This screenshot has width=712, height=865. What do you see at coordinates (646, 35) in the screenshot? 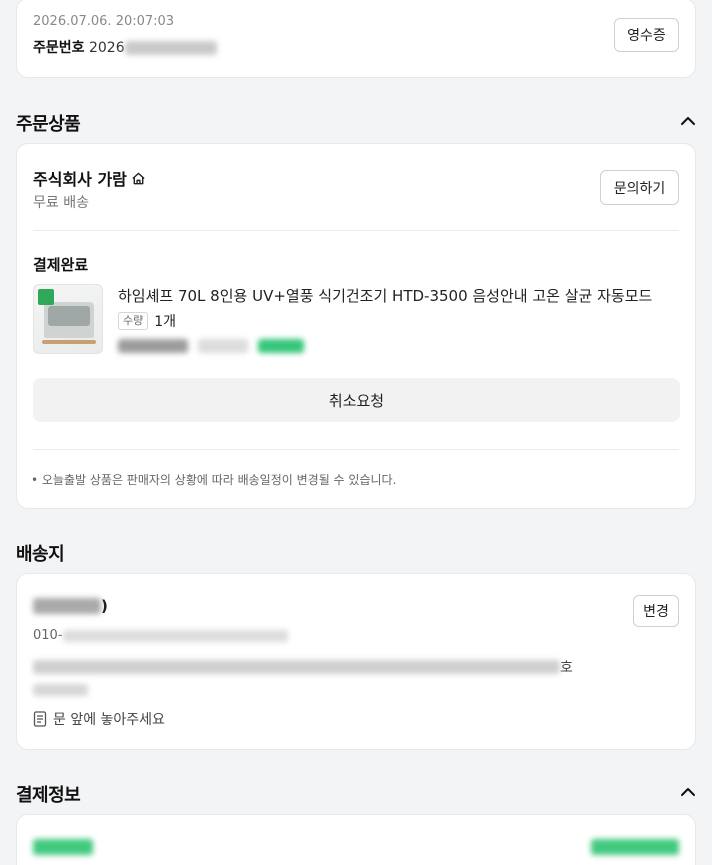
I see `receipt-button: 영수증` at bounding box center [646, 35].